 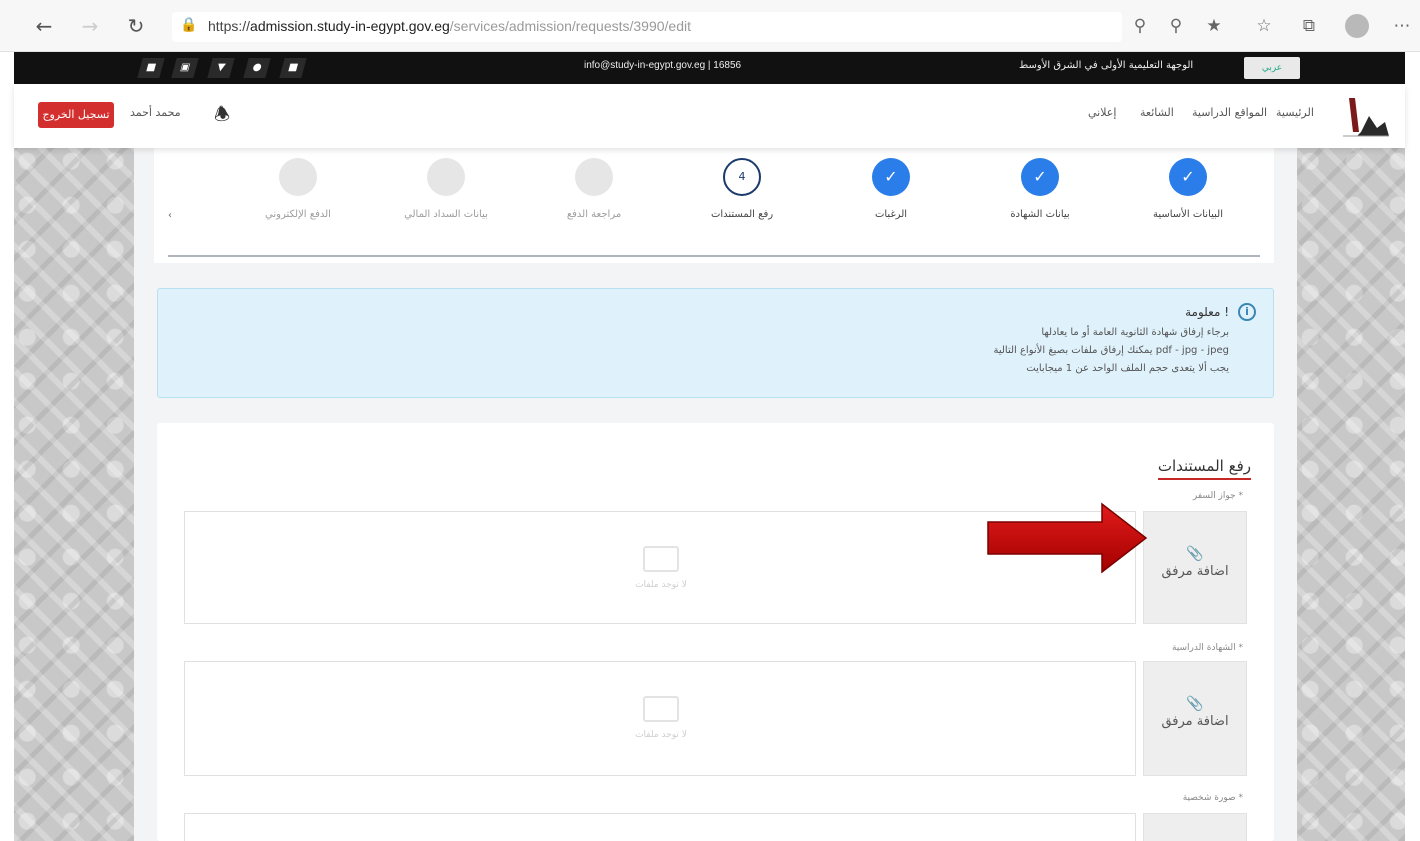 I want to click on decorative-pattern-right, so click(x=1351, y=494).